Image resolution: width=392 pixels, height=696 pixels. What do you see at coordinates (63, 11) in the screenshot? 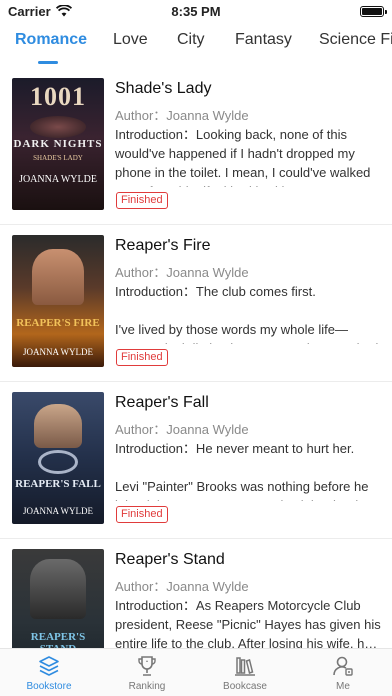
I see `wifi-icon` at bounding box center [63, 11].